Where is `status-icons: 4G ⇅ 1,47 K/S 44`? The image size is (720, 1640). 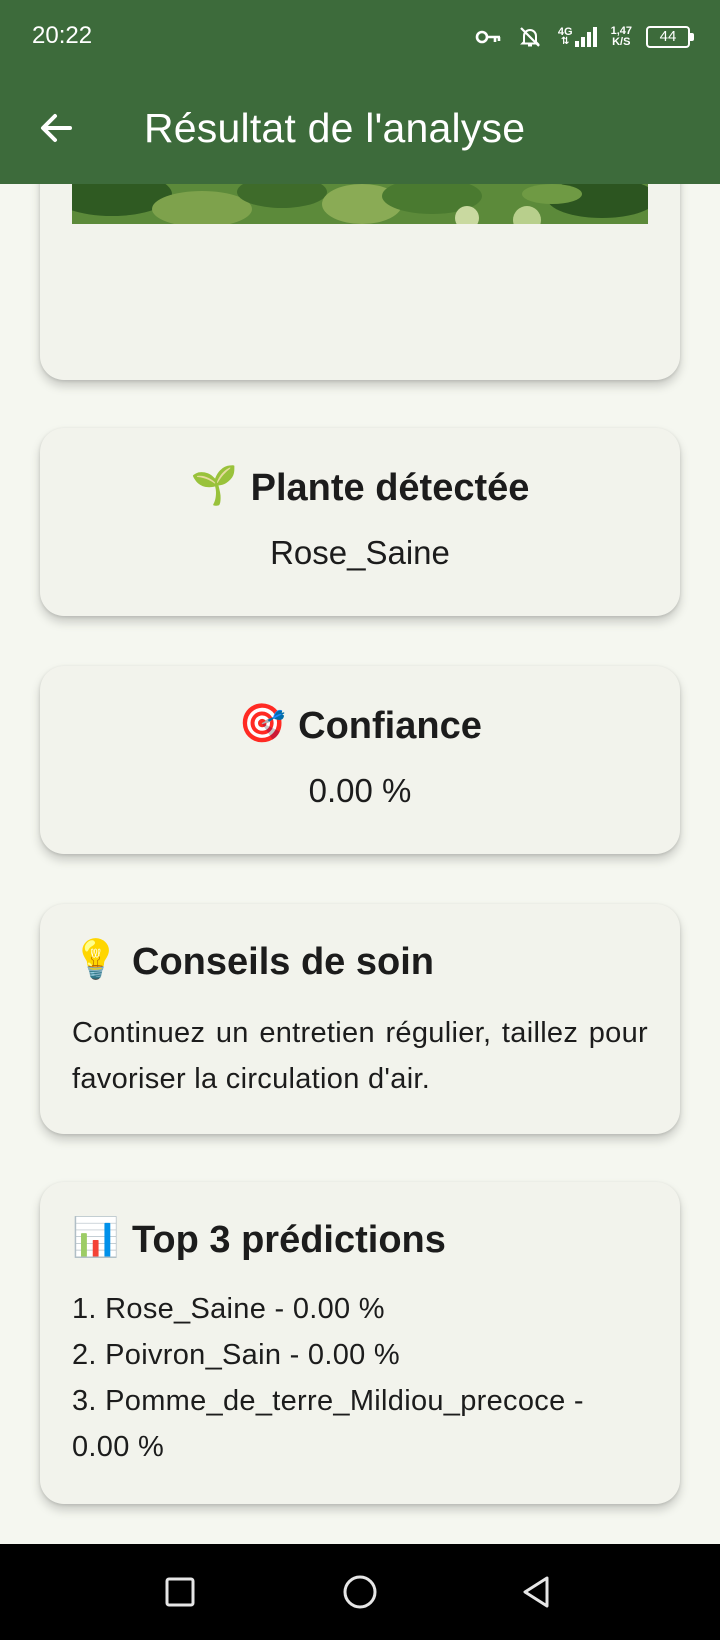
status-icons: 4G ⇅ 1,47 K/S 44 is located at coordinates (584, 37).